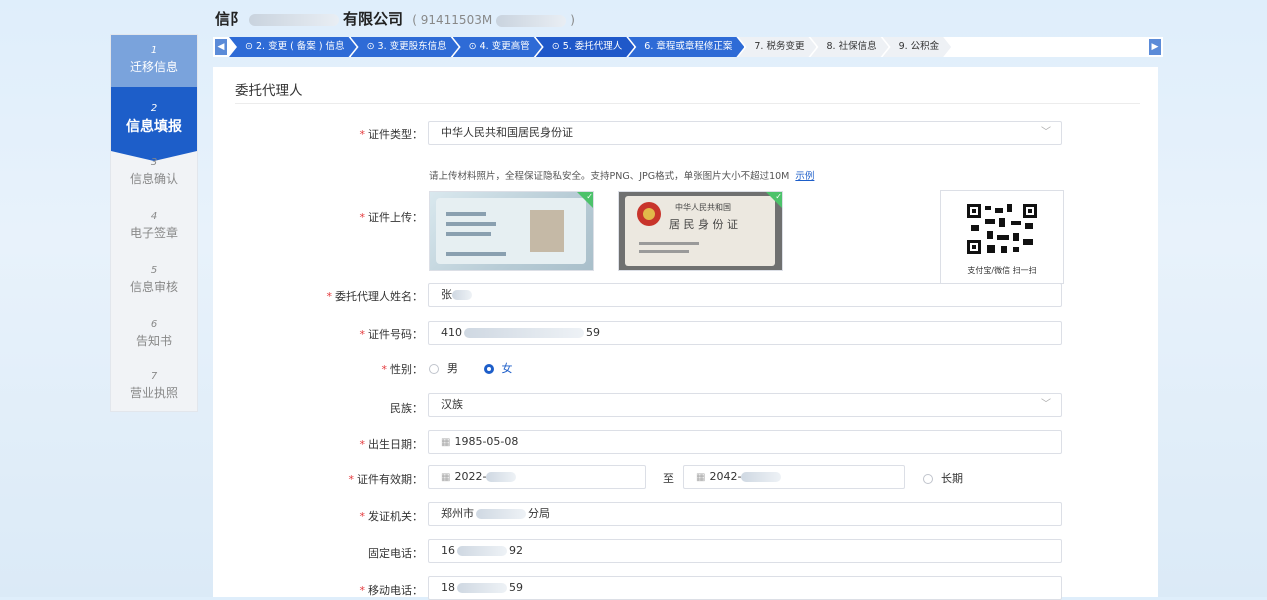 Image resolution: width=1267 pixels, height=600 pixels. Describe the element at coordinates (511, 231) in the screenshot. I see `id-back-photo: ✓` at that location.